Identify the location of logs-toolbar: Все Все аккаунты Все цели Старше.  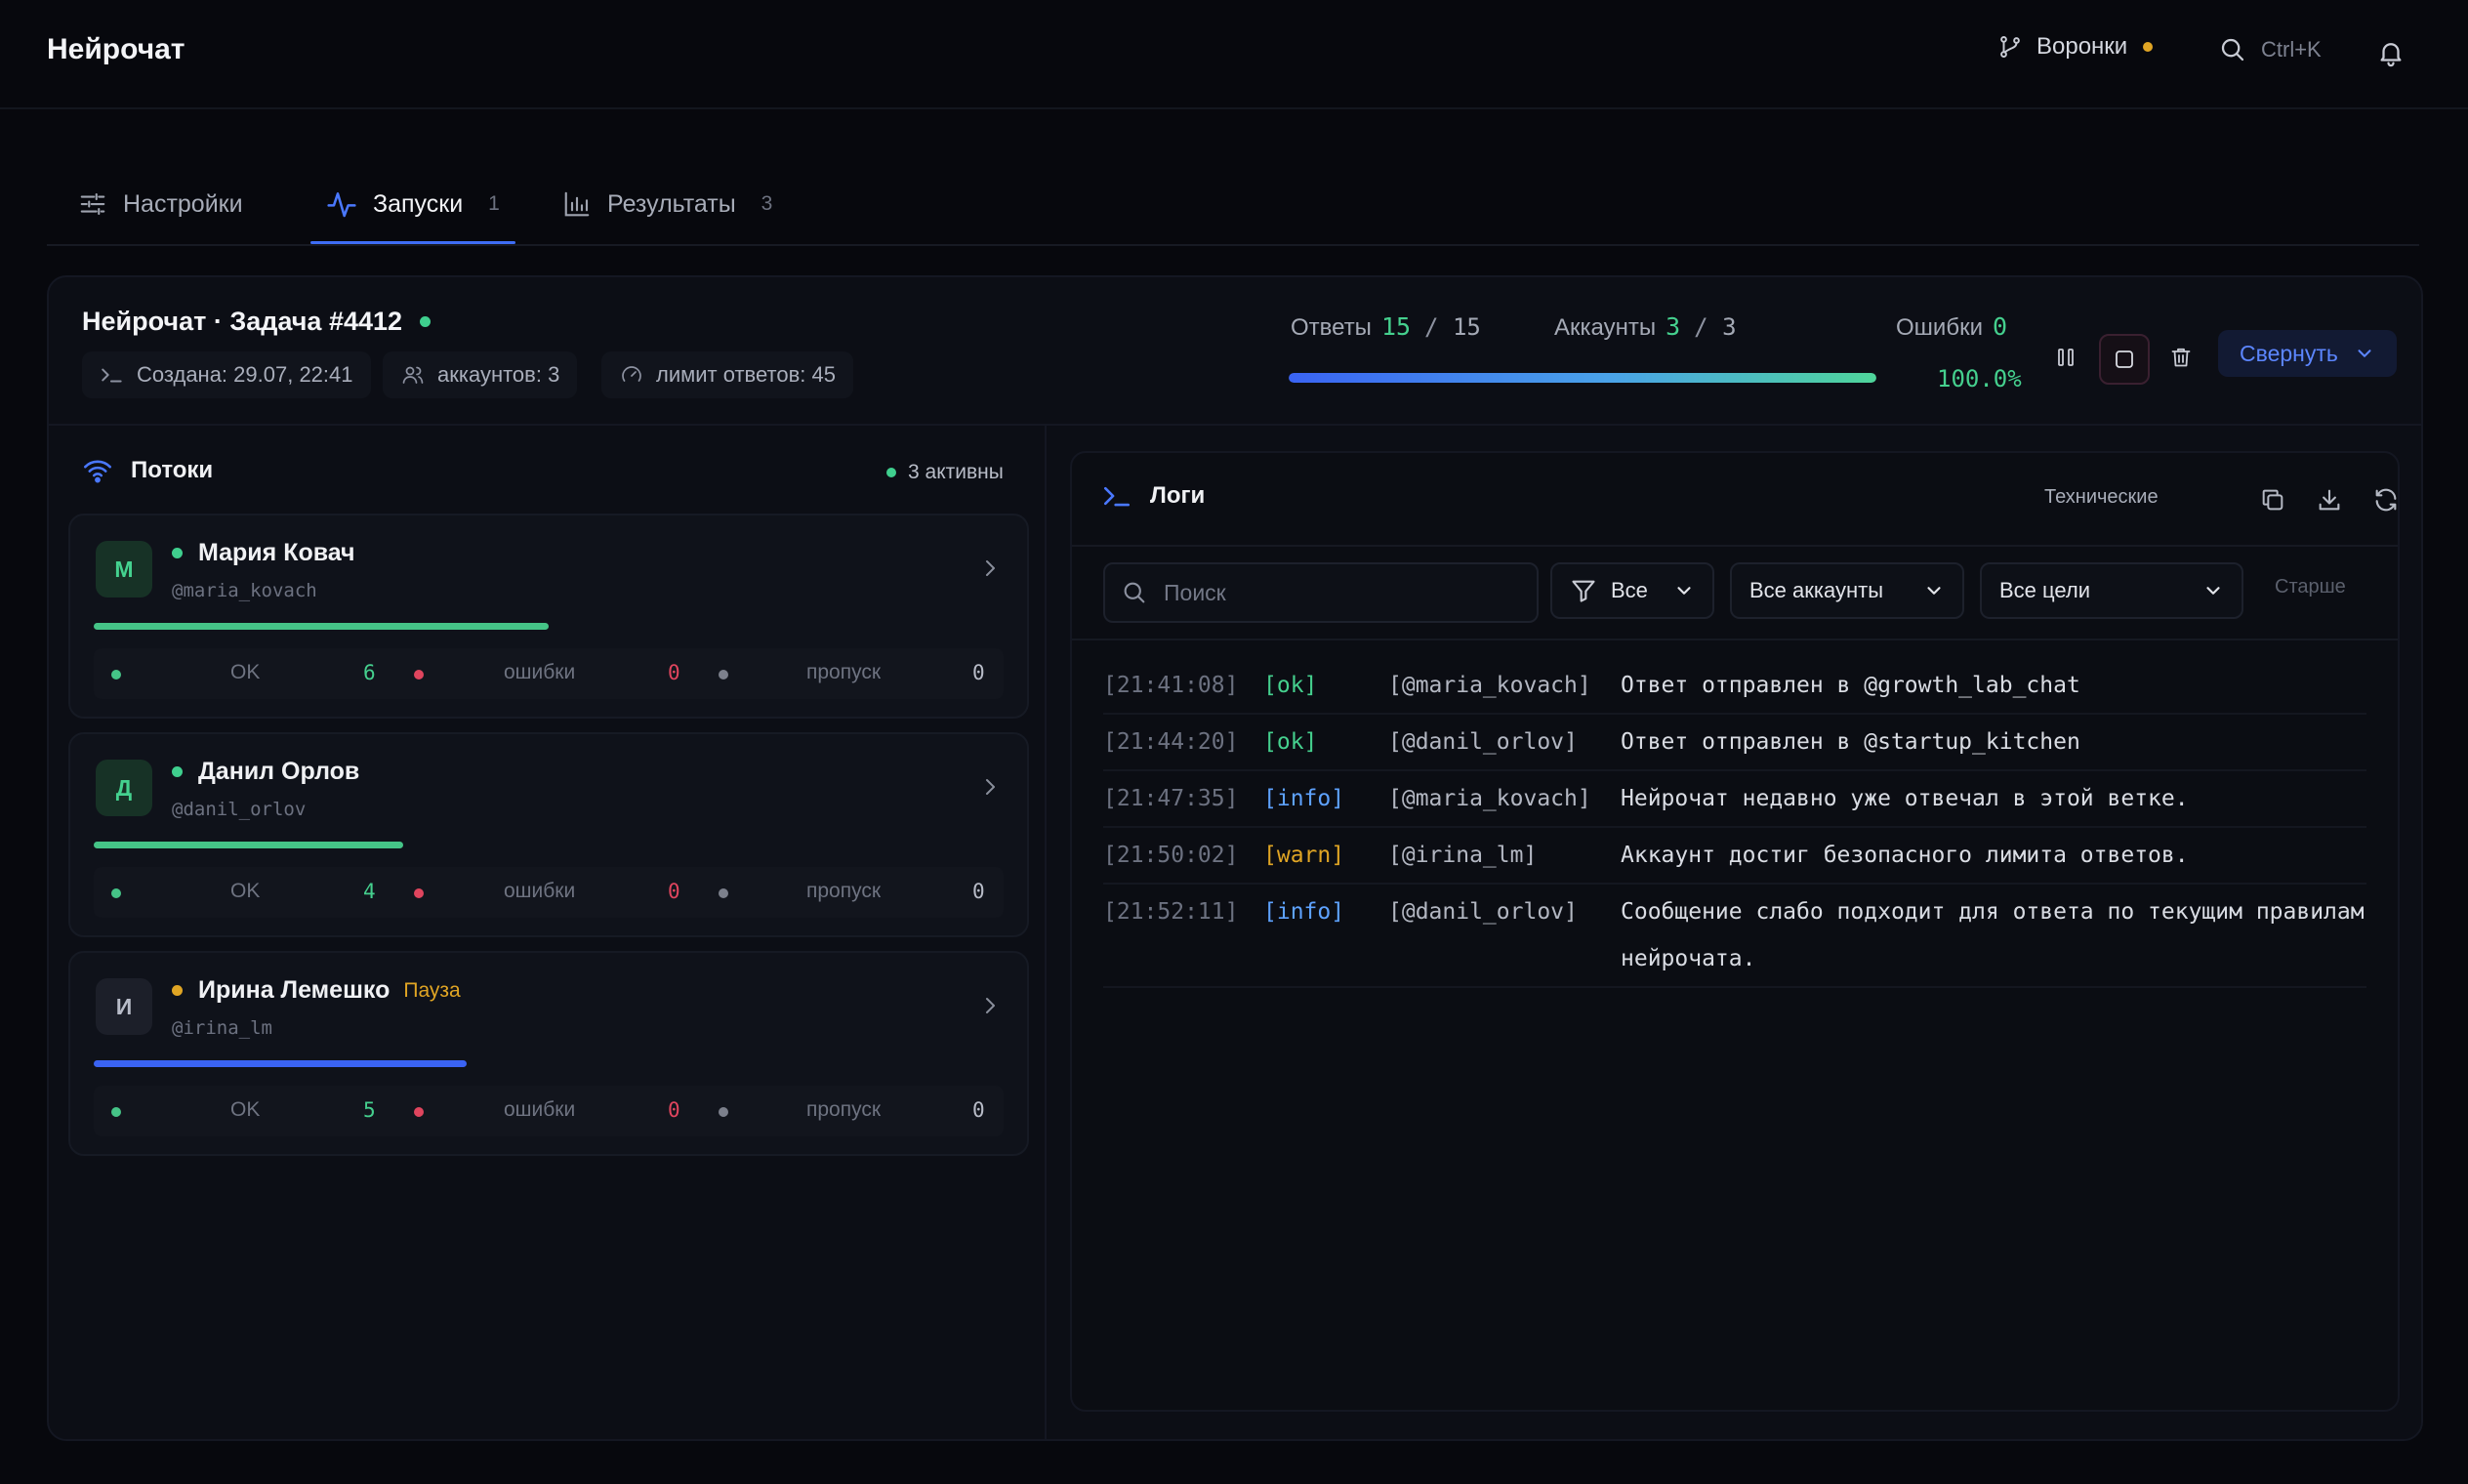
(1735, 593).